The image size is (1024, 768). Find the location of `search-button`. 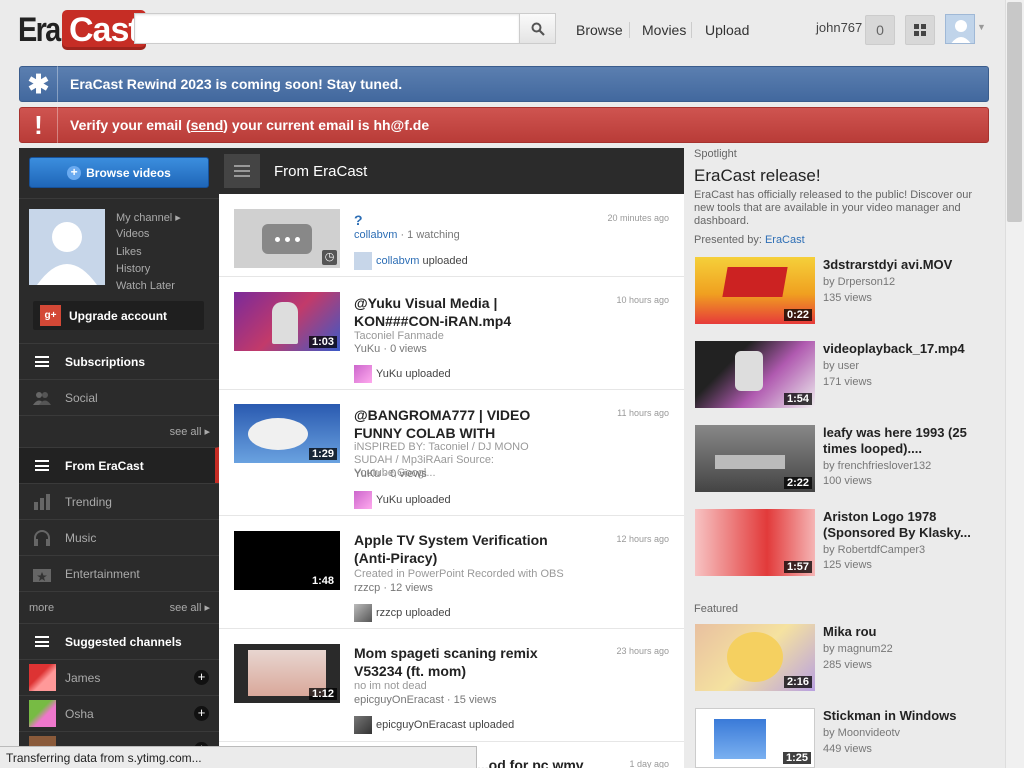

search-button is located at coordinates (537, 28).